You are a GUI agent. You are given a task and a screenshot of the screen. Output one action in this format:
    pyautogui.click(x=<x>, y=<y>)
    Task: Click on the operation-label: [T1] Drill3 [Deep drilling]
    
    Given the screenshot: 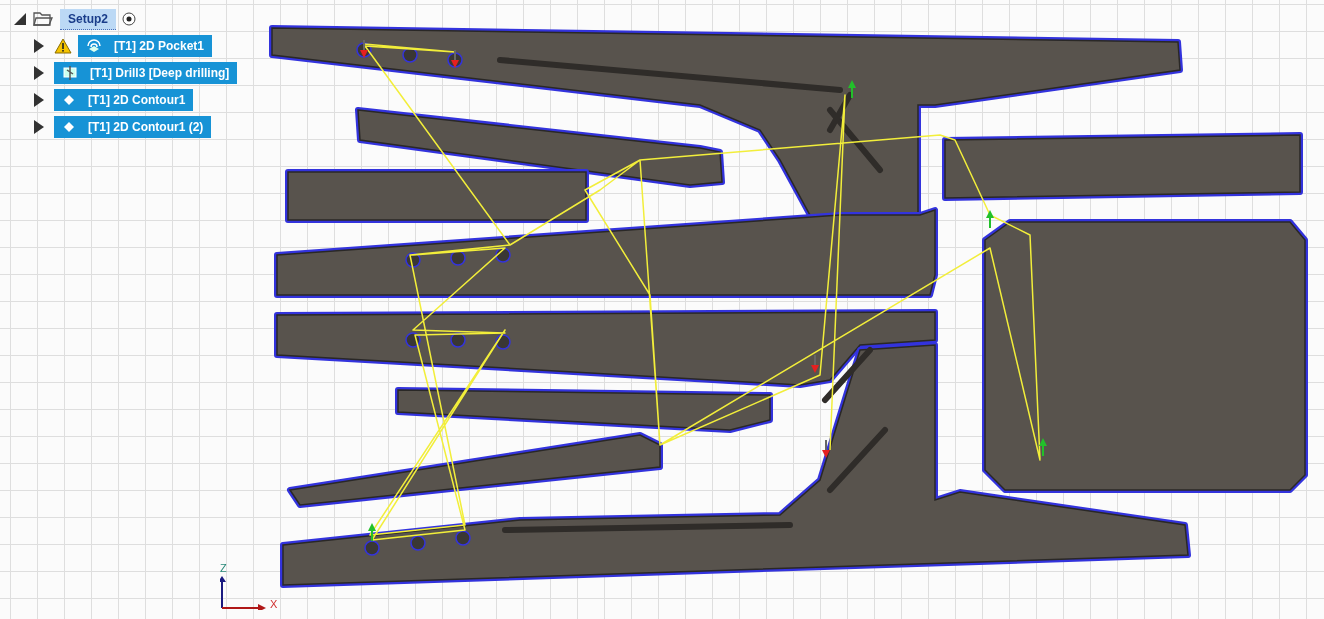 What is the action you would take?
    pyautogui.click(x=160, y=73)
    